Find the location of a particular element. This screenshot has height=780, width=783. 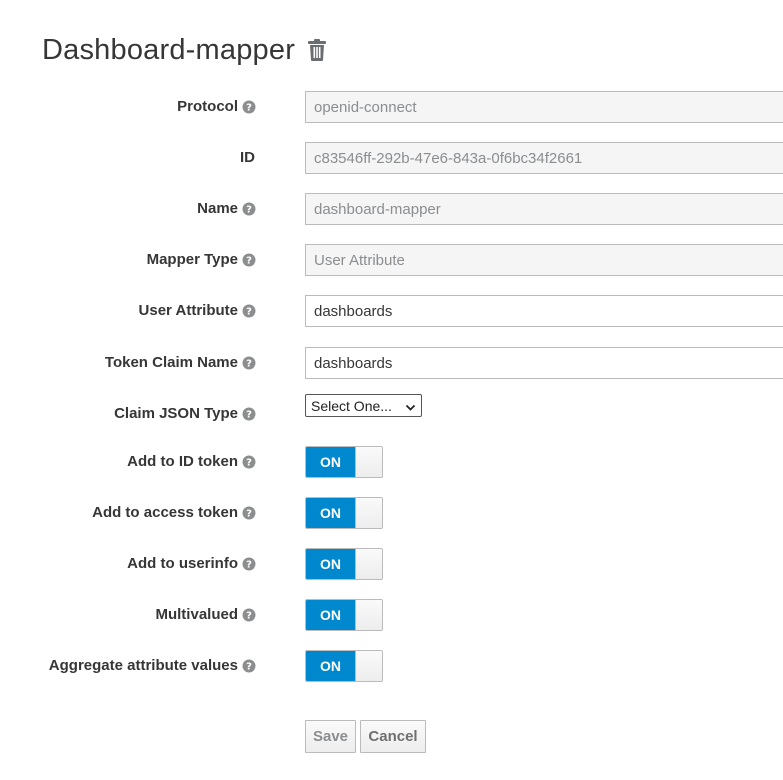

mapper-type-input is located at coordinates (544, 260).